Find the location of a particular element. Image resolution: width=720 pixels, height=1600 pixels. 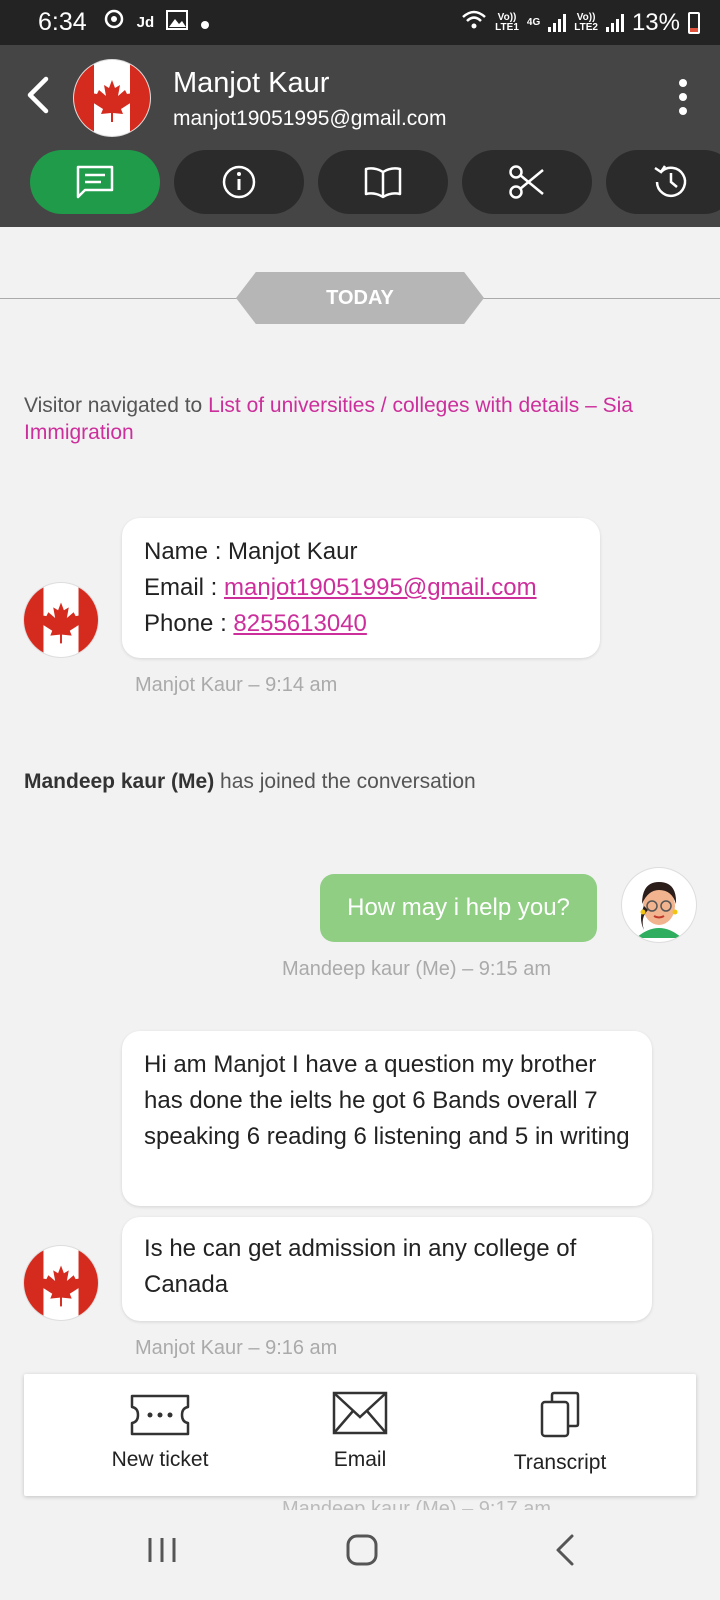

copy-icon is located at coordinates (560, 1414).